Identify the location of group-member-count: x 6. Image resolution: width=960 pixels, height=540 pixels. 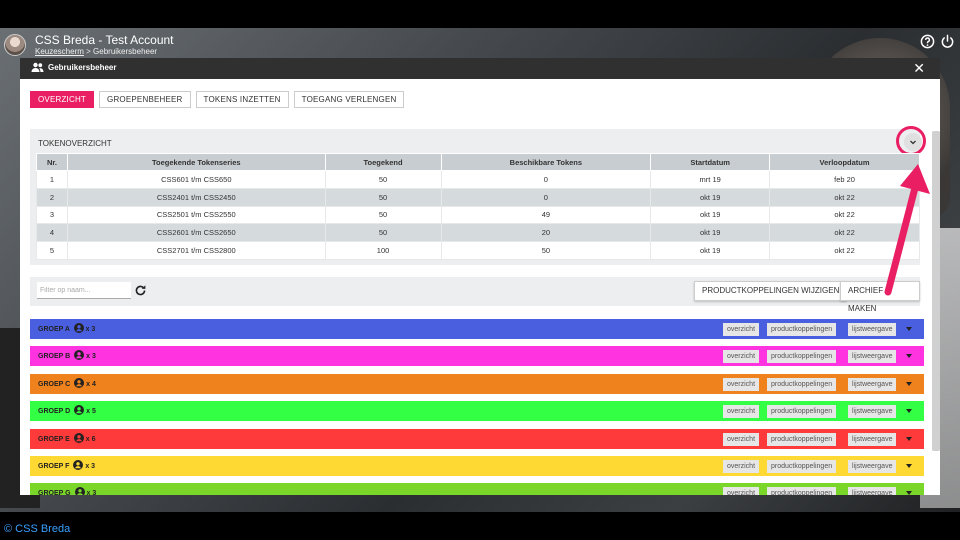
(90, 439).